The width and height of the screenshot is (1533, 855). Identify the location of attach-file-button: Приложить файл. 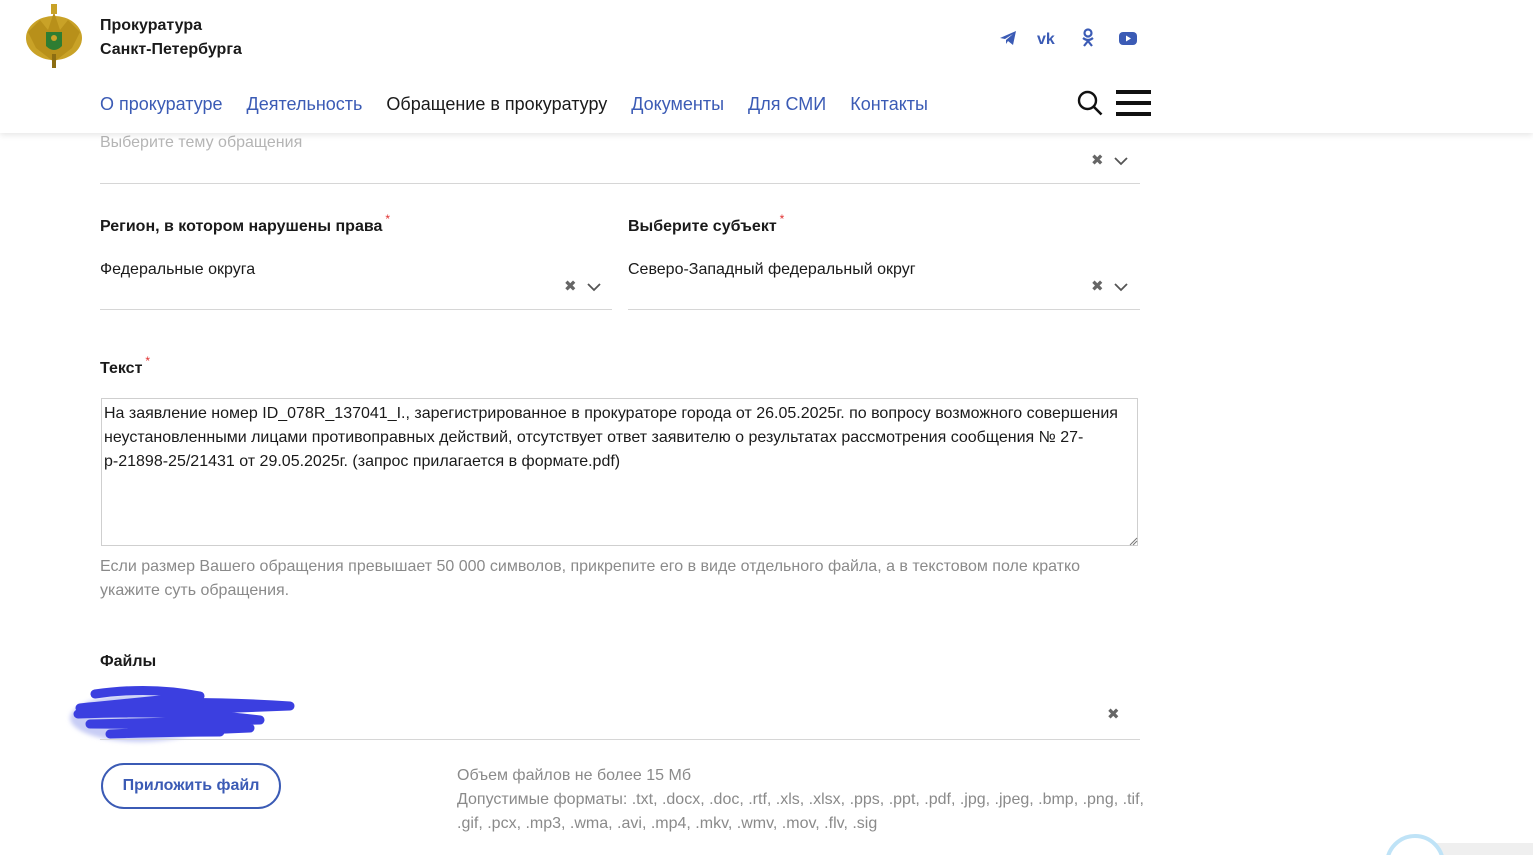
(191, 786).